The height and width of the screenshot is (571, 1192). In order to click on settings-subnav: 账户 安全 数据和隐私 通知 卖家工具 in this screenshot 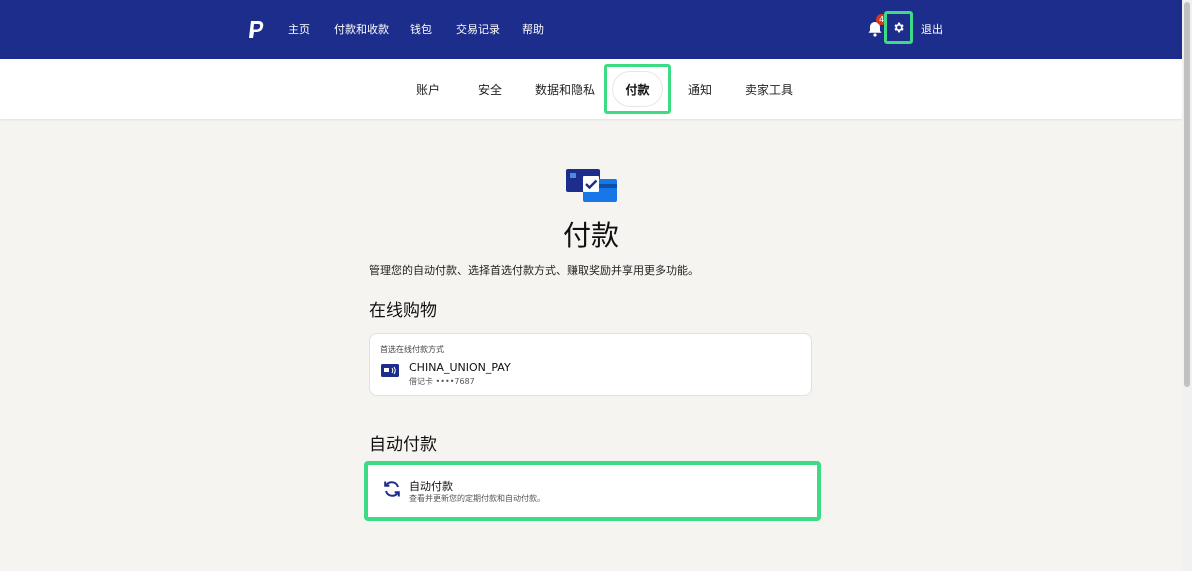, I will do `click(591, 89)`.